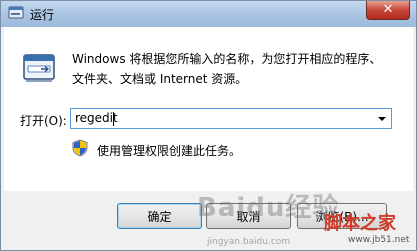 The image size is (417, 251). I want to click on text-cursor, so click(113, 119).